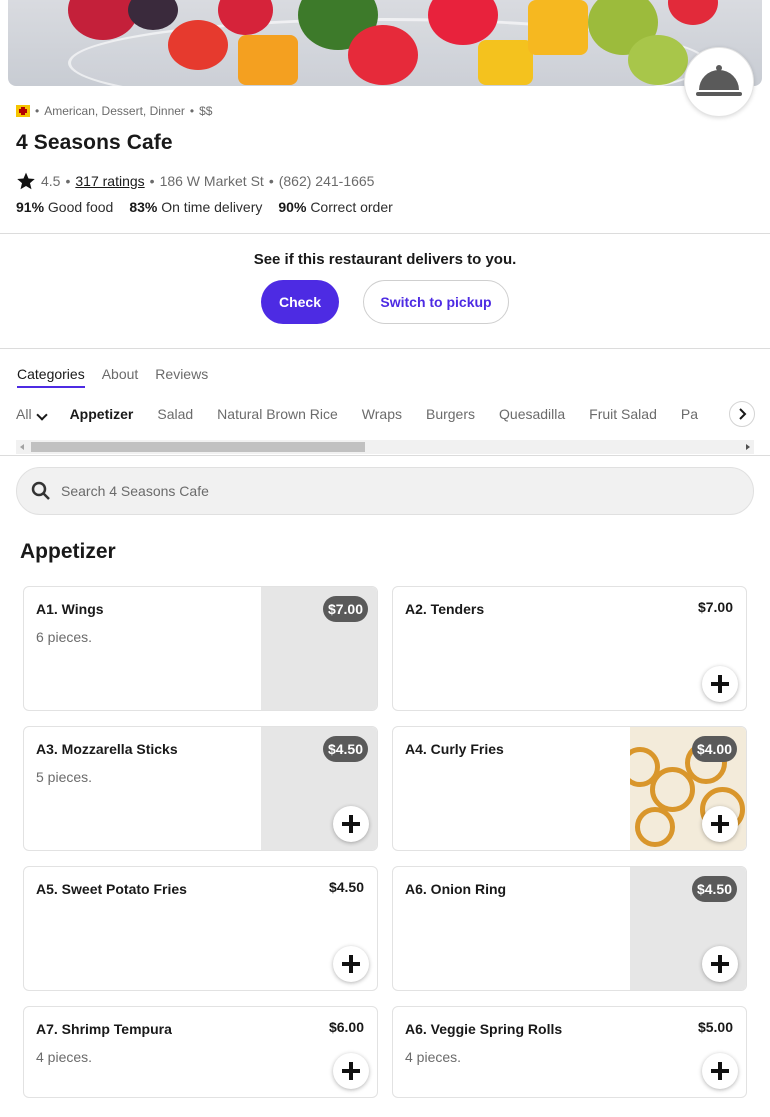 This screenshot has width=770, height=1117. Describe the element at coordinates (385, 447) in the screenshot. I see `horizontal-scrollbar` at that location.